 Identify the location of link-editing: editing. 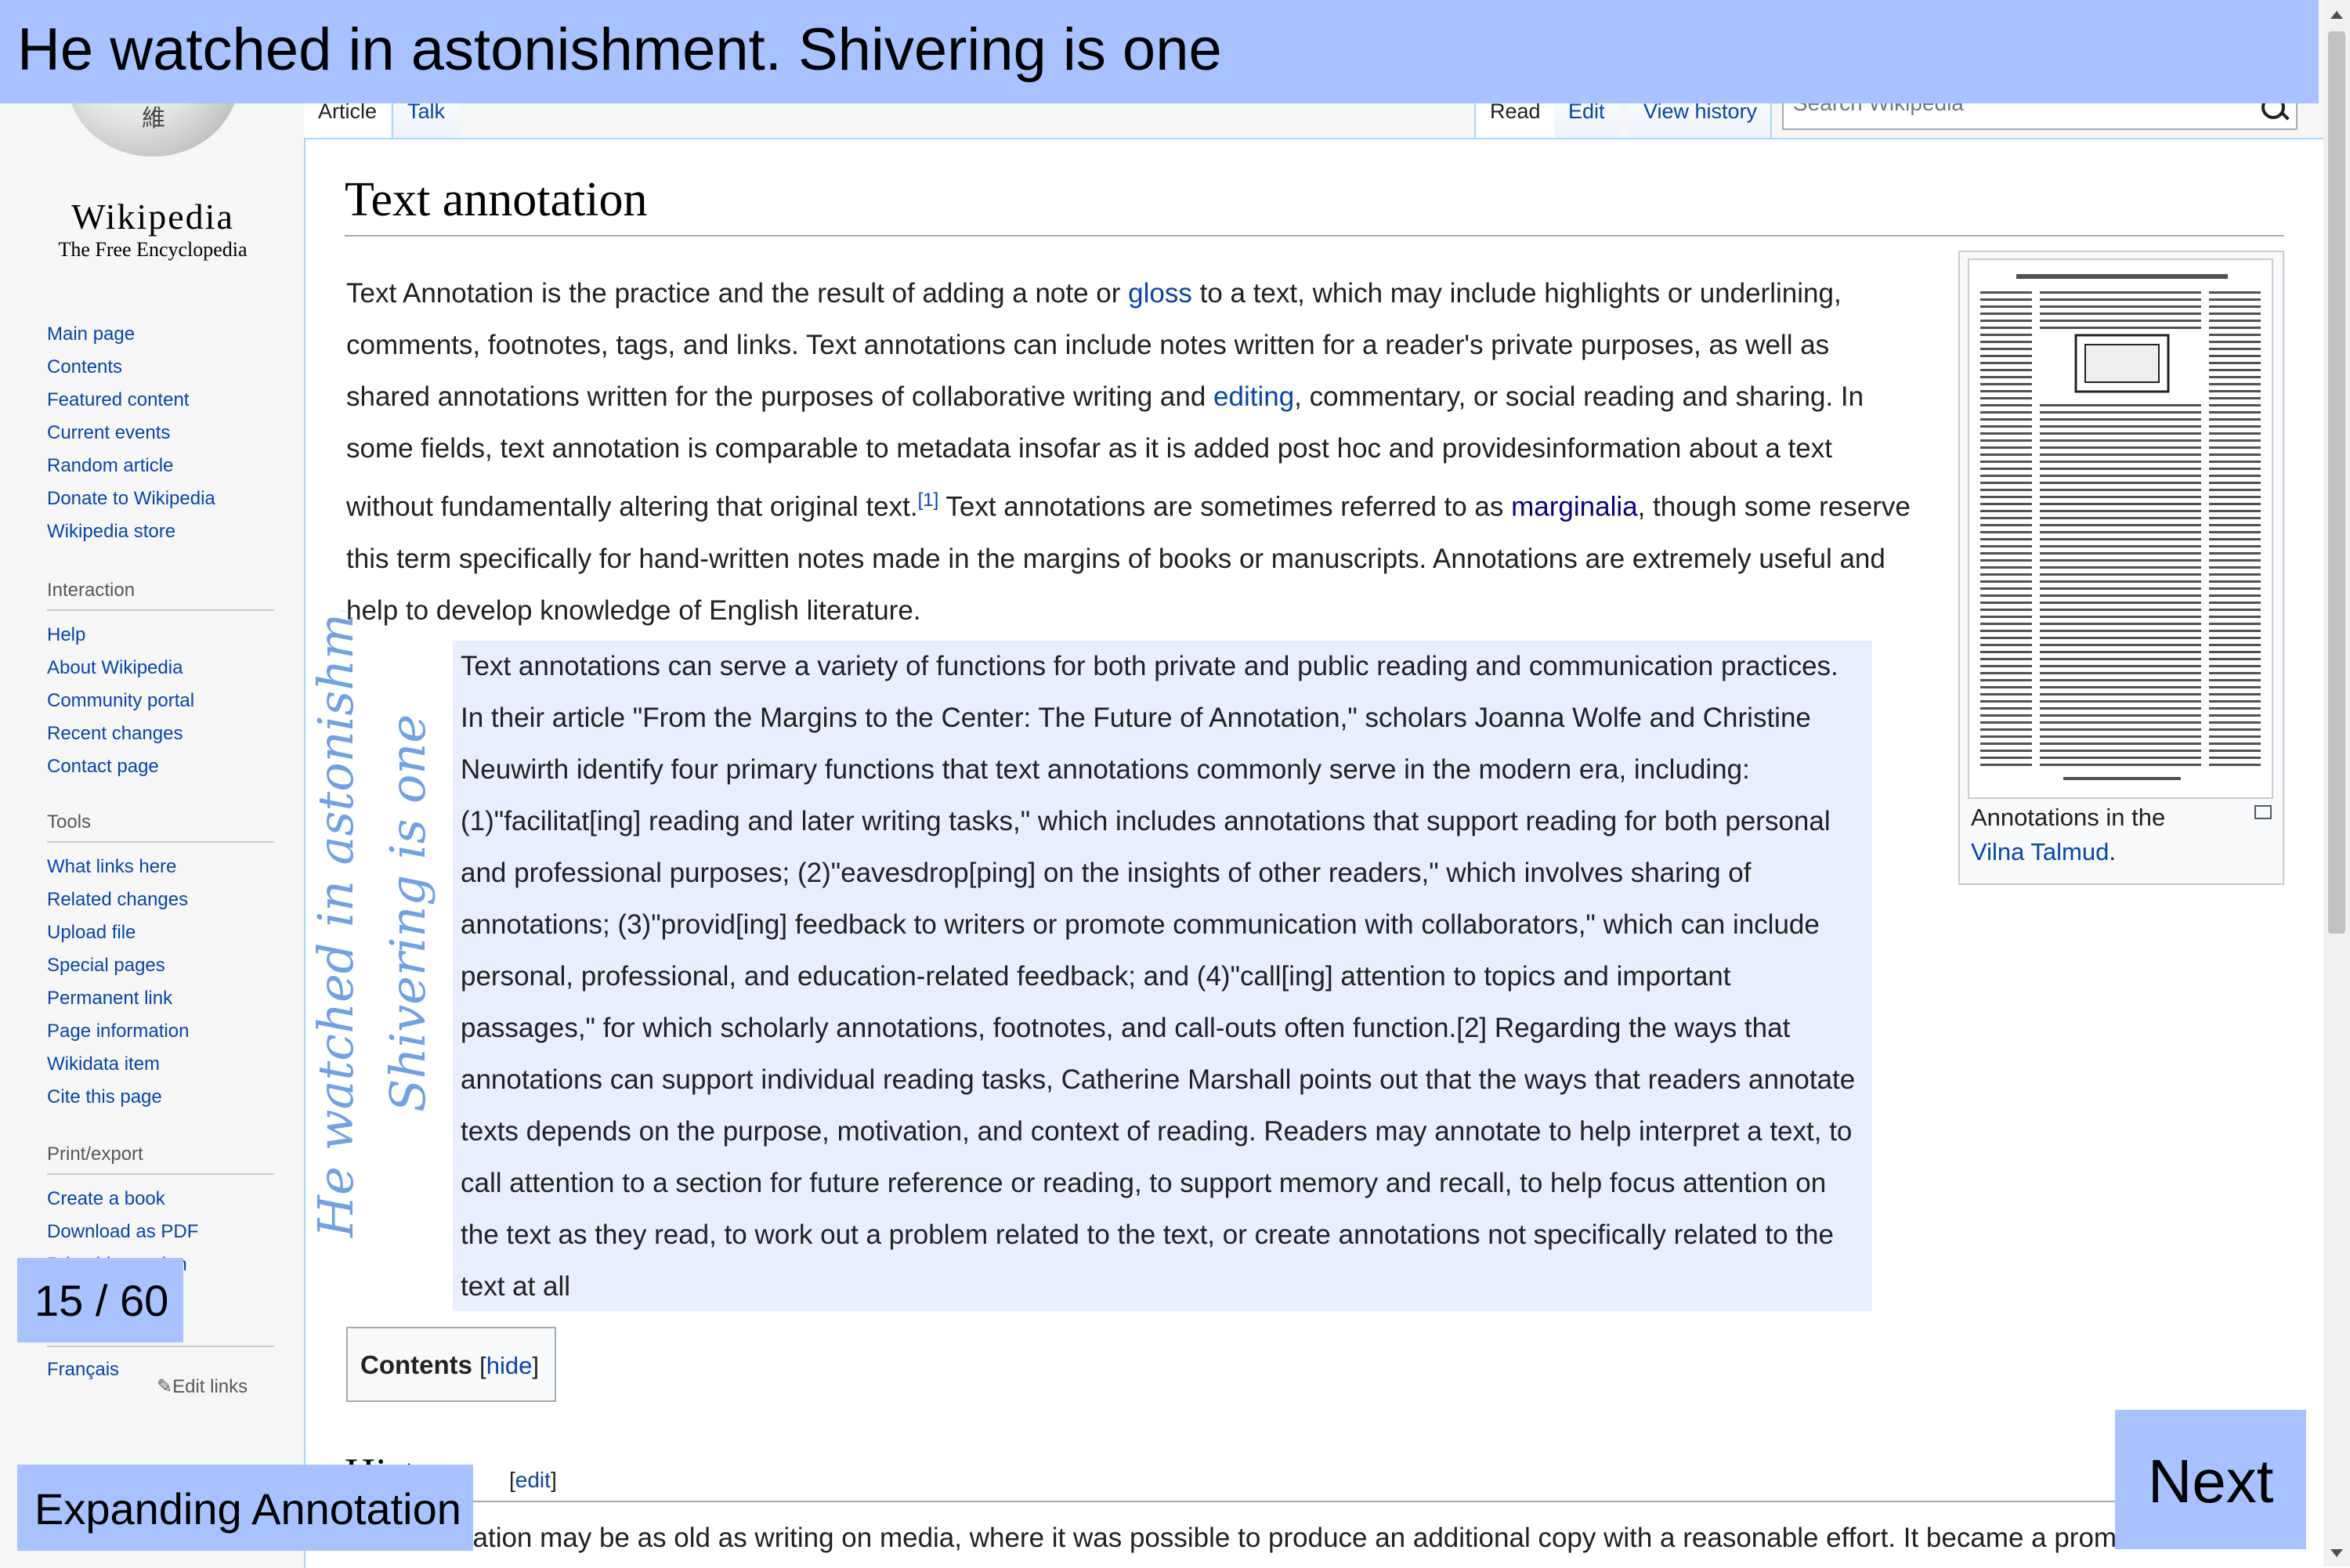
(1253, 396).